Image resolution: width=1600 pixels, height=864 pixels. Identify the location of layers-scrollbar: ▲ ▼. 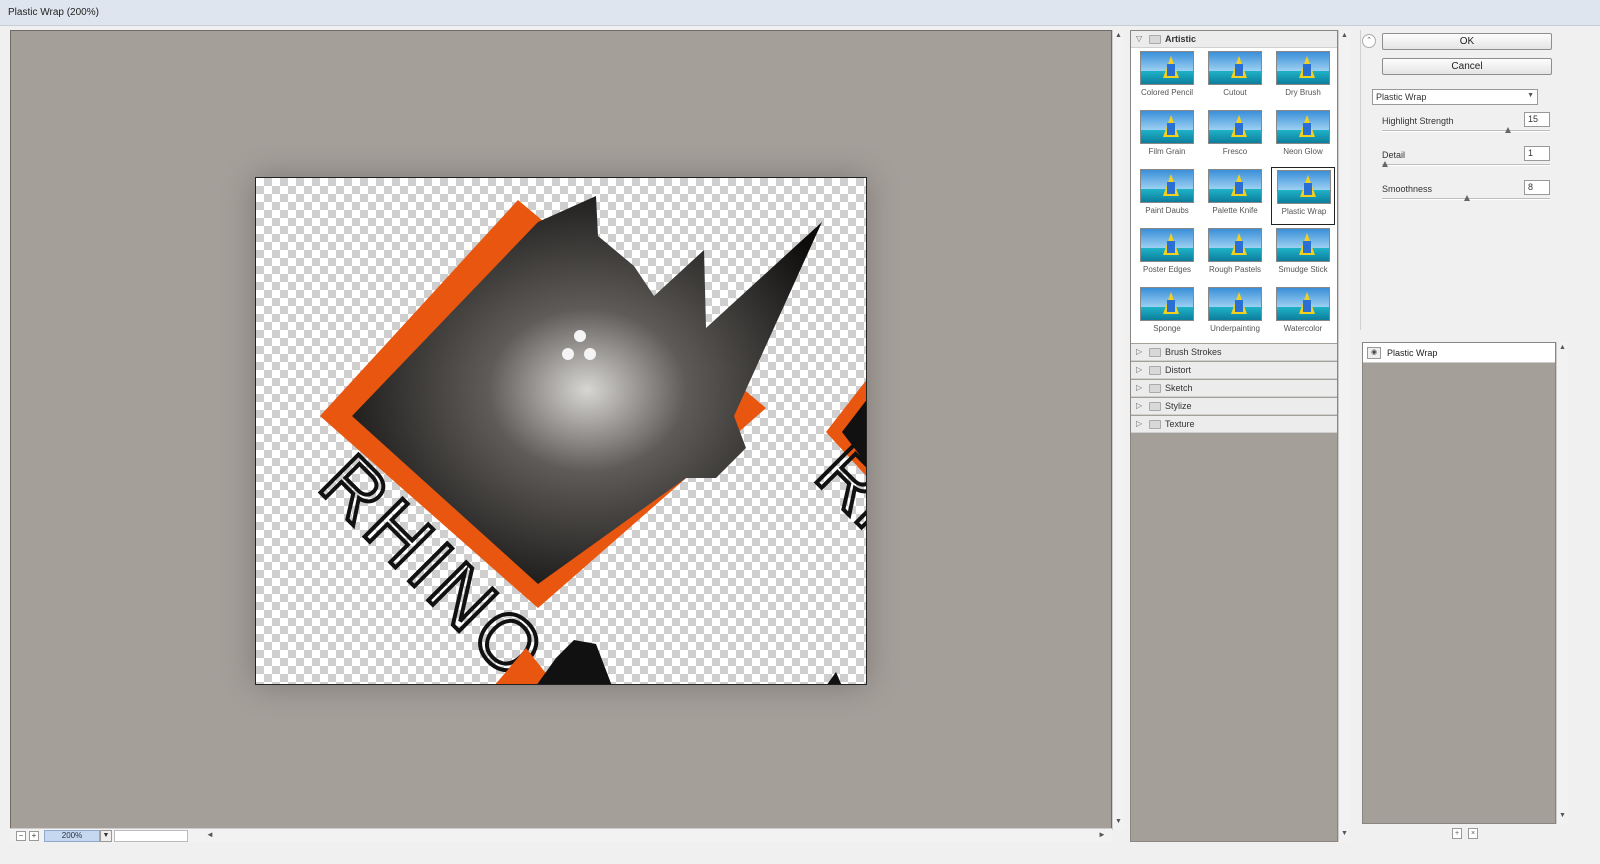
(1562, 583).